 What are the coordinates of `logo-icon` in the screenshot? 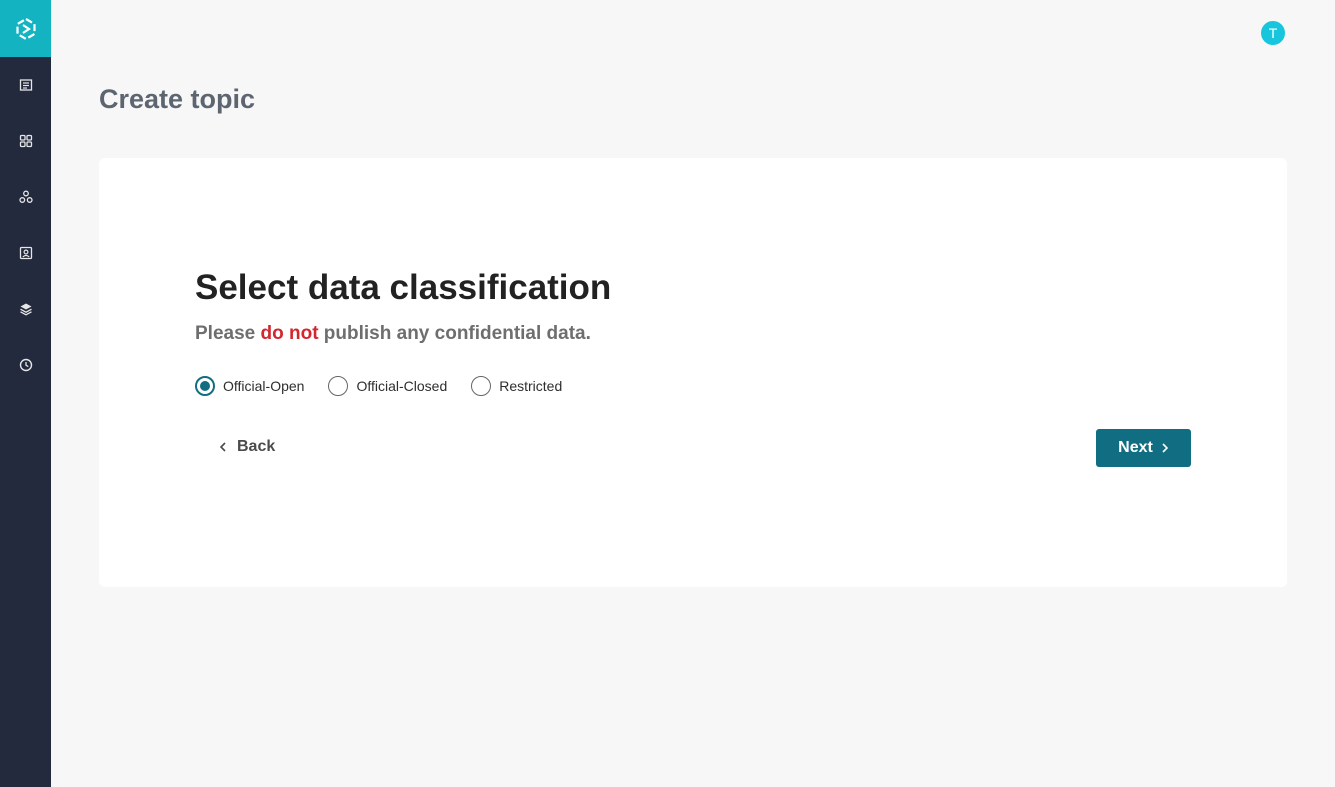 It's located at (25, 28).